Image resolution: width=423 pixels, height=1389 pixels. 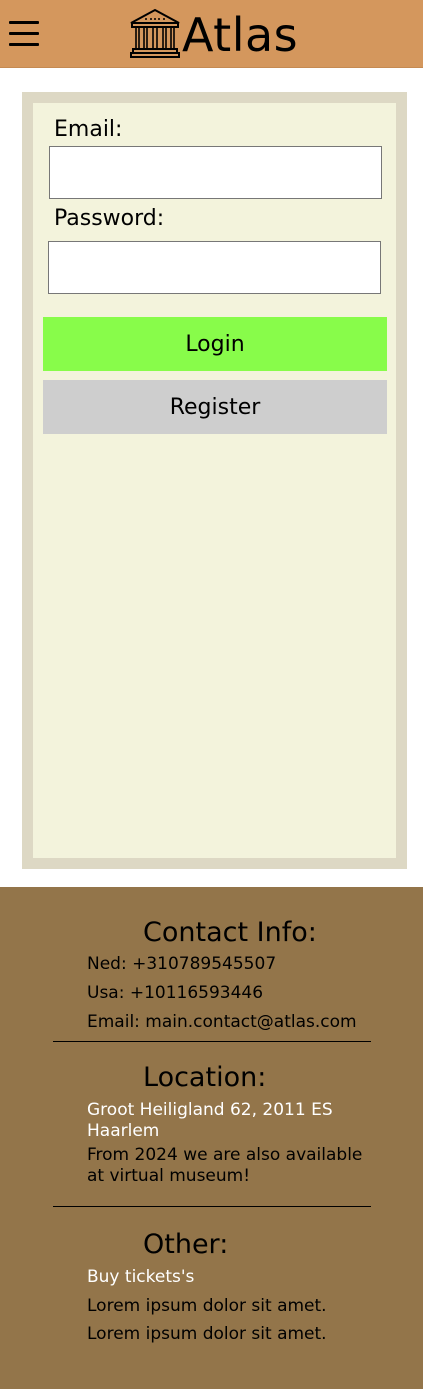 I want to click on other-heading: Other:, so click(x=186, y=1244).